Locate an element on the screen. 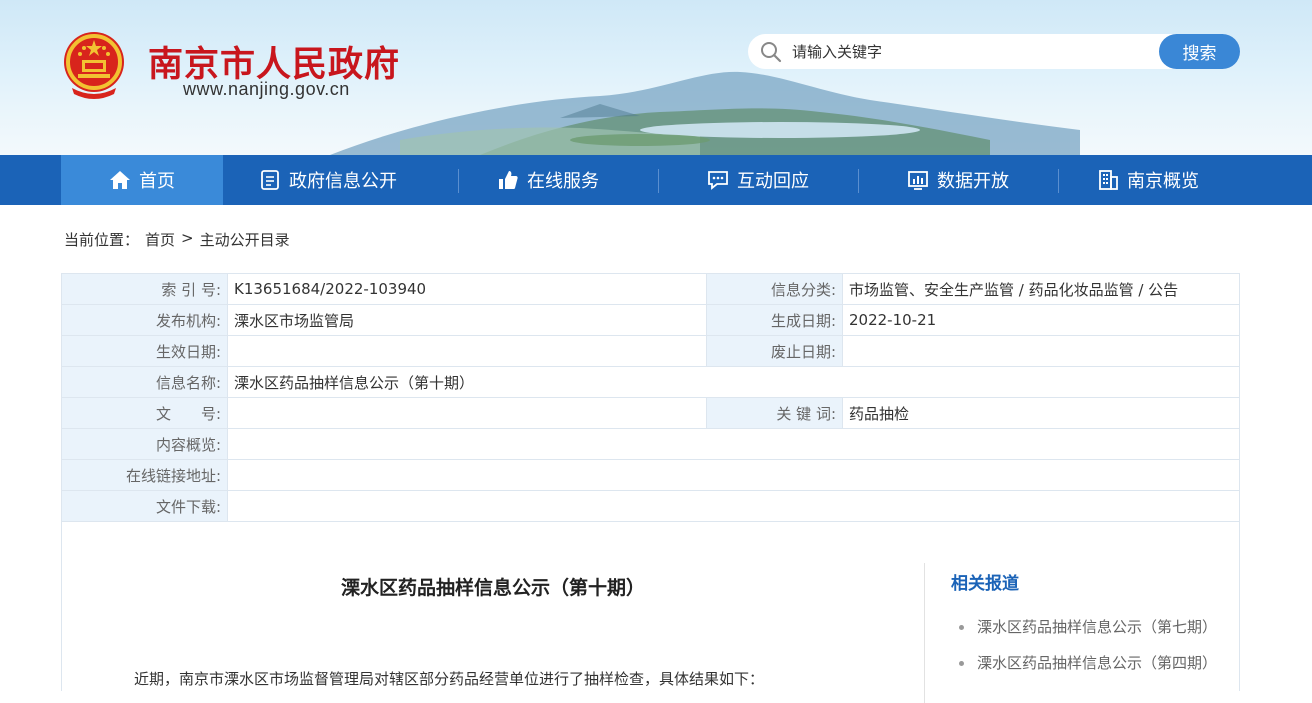 The width and height of the screenshot is (1312, 703). article-title: 溧水区药品抽样信息公示（第十期） is located at coordinates (492, 588).